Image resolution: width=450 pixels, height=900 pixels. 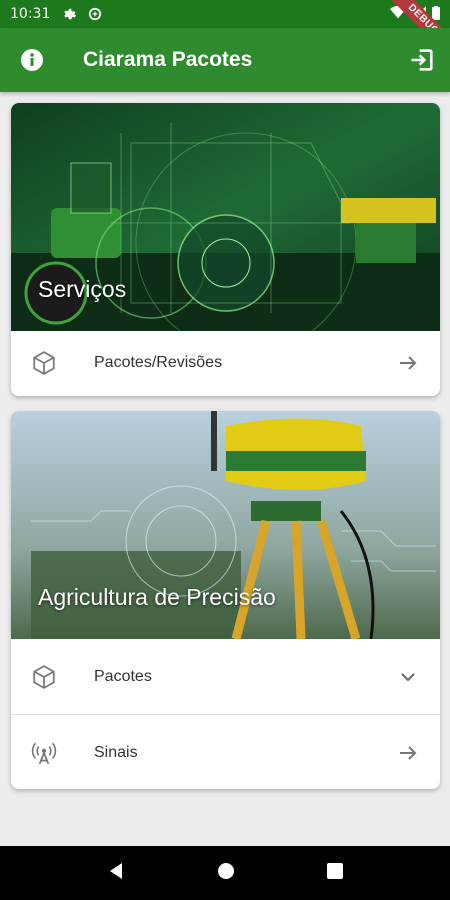 I want to click on list-item-pacotes: Pacotes, so click(x=225, y=676).